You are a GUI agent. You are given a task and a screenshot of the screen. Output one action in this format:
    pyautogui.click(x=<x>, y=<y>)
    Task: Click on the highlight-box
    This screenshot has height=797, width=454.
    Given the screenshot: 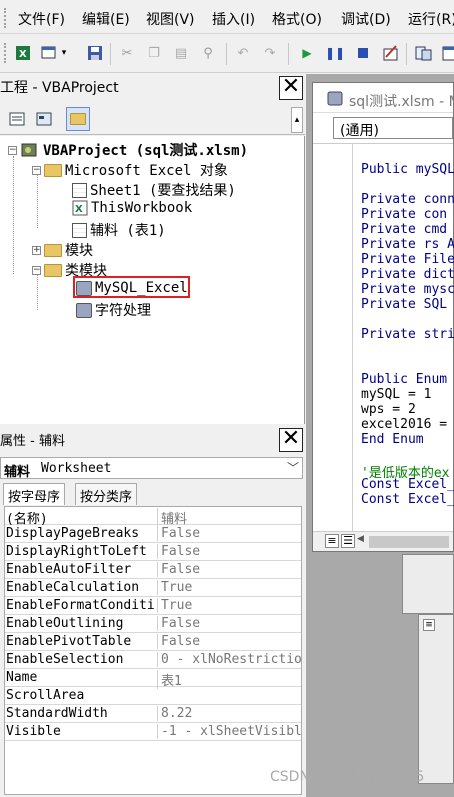 What is the action you would take?
    pyautogui.click(x=131, y=287)
    